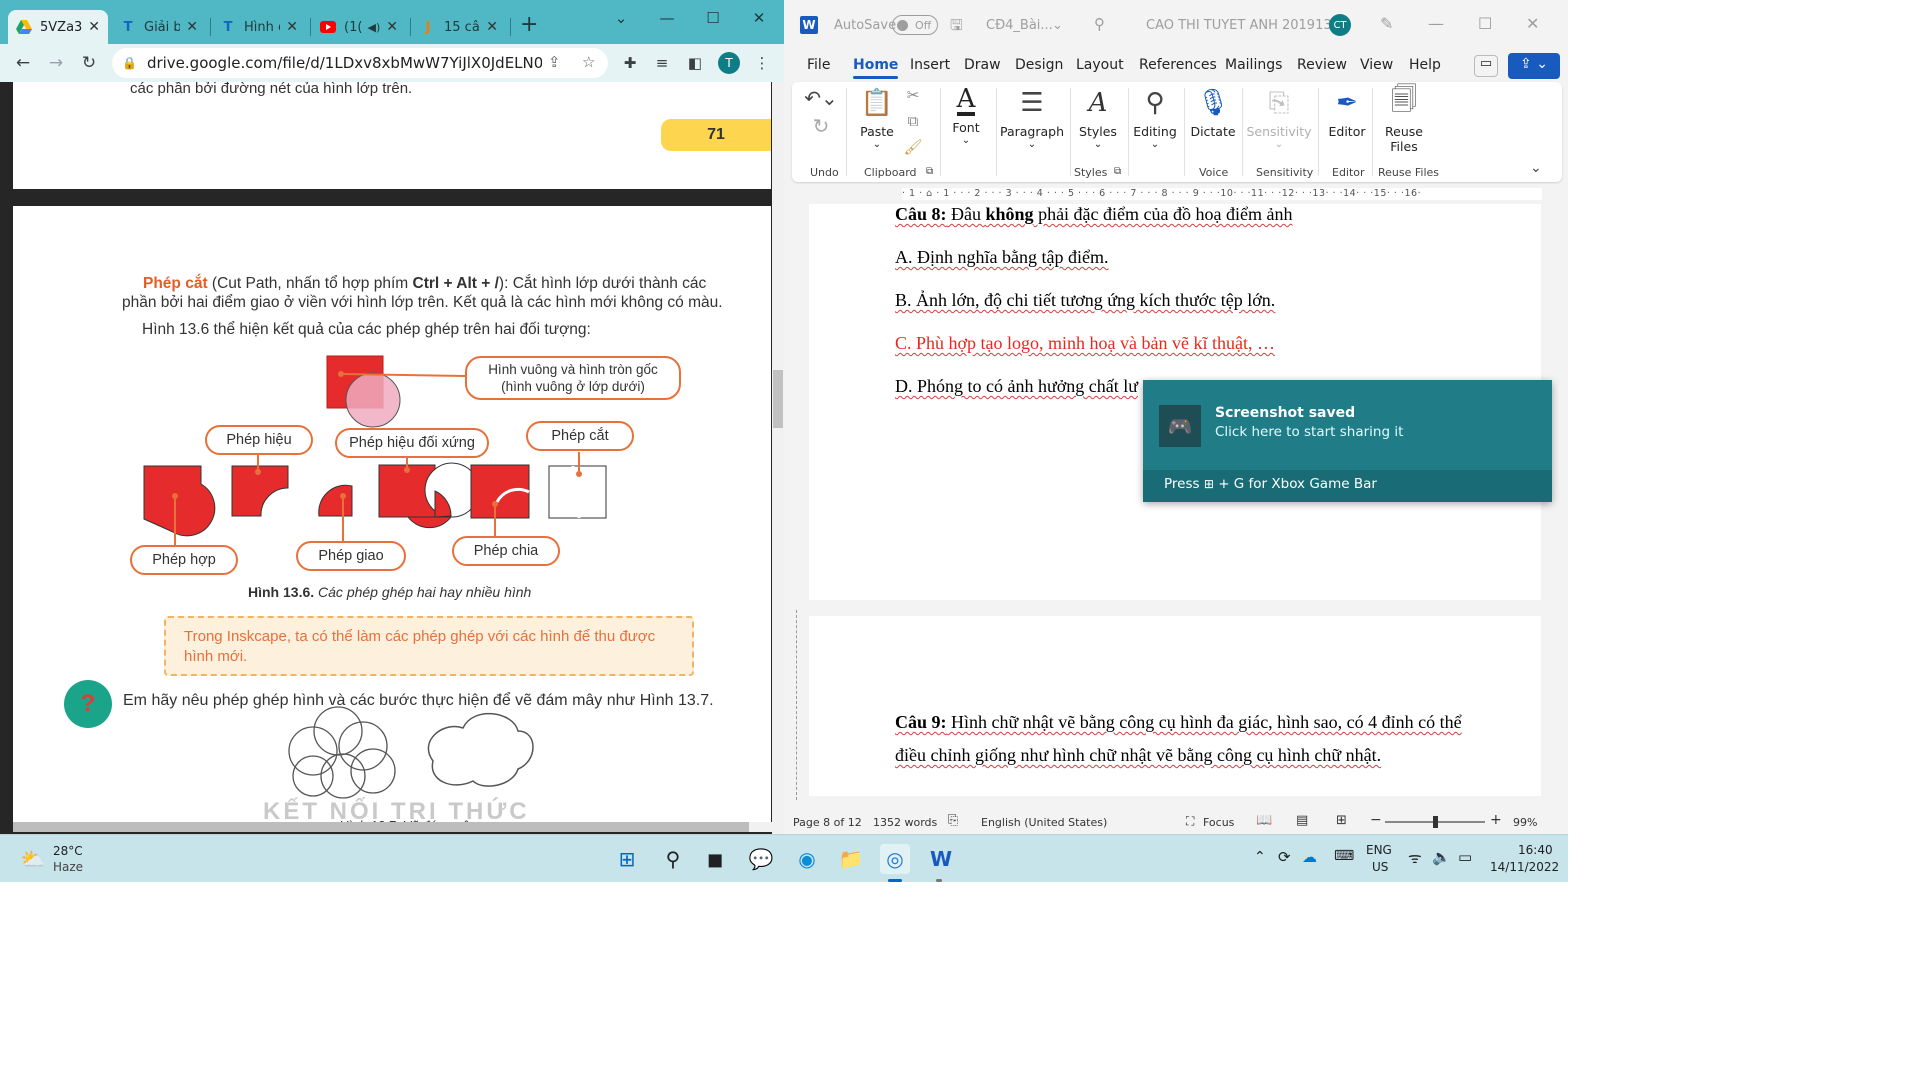 Image resolution: width=1920 pixels, height=1080 pixels. Describe the element at coordinates (915, 25) in the screenshot. I see `autosave-toggle: Off` at that location.